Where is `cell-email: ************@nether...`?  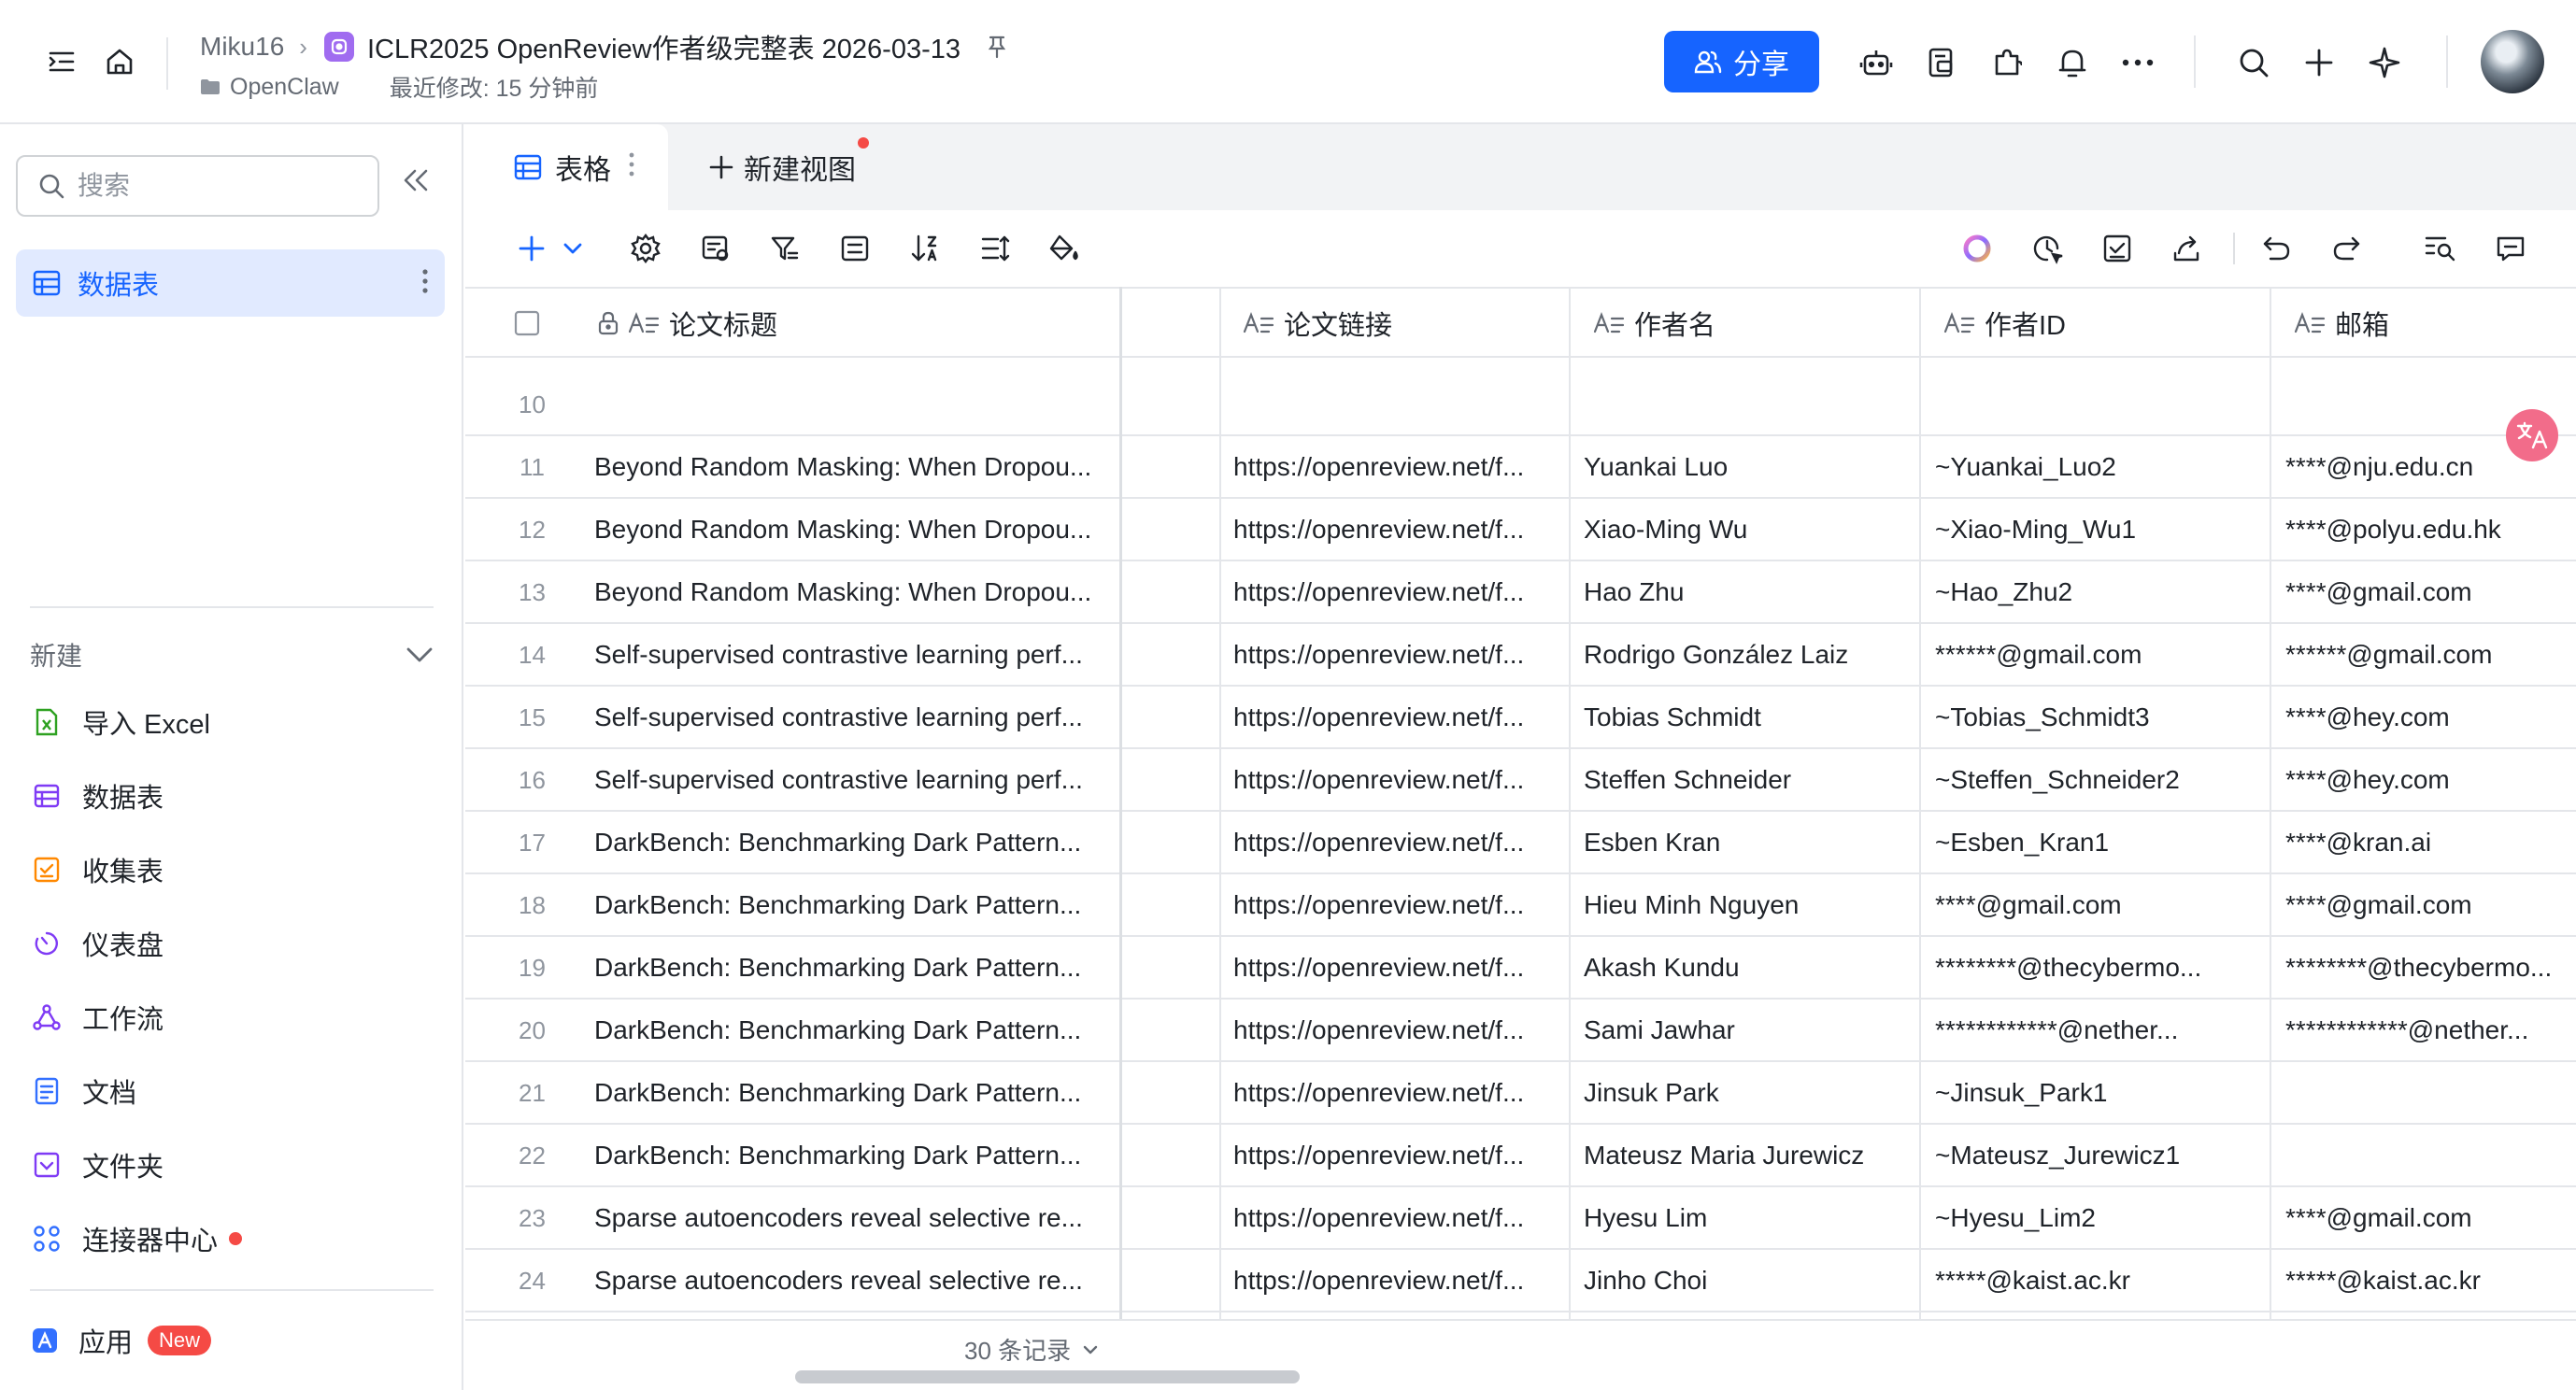
cell-email: ************@nether... is located at coordinates (2430, 1030).